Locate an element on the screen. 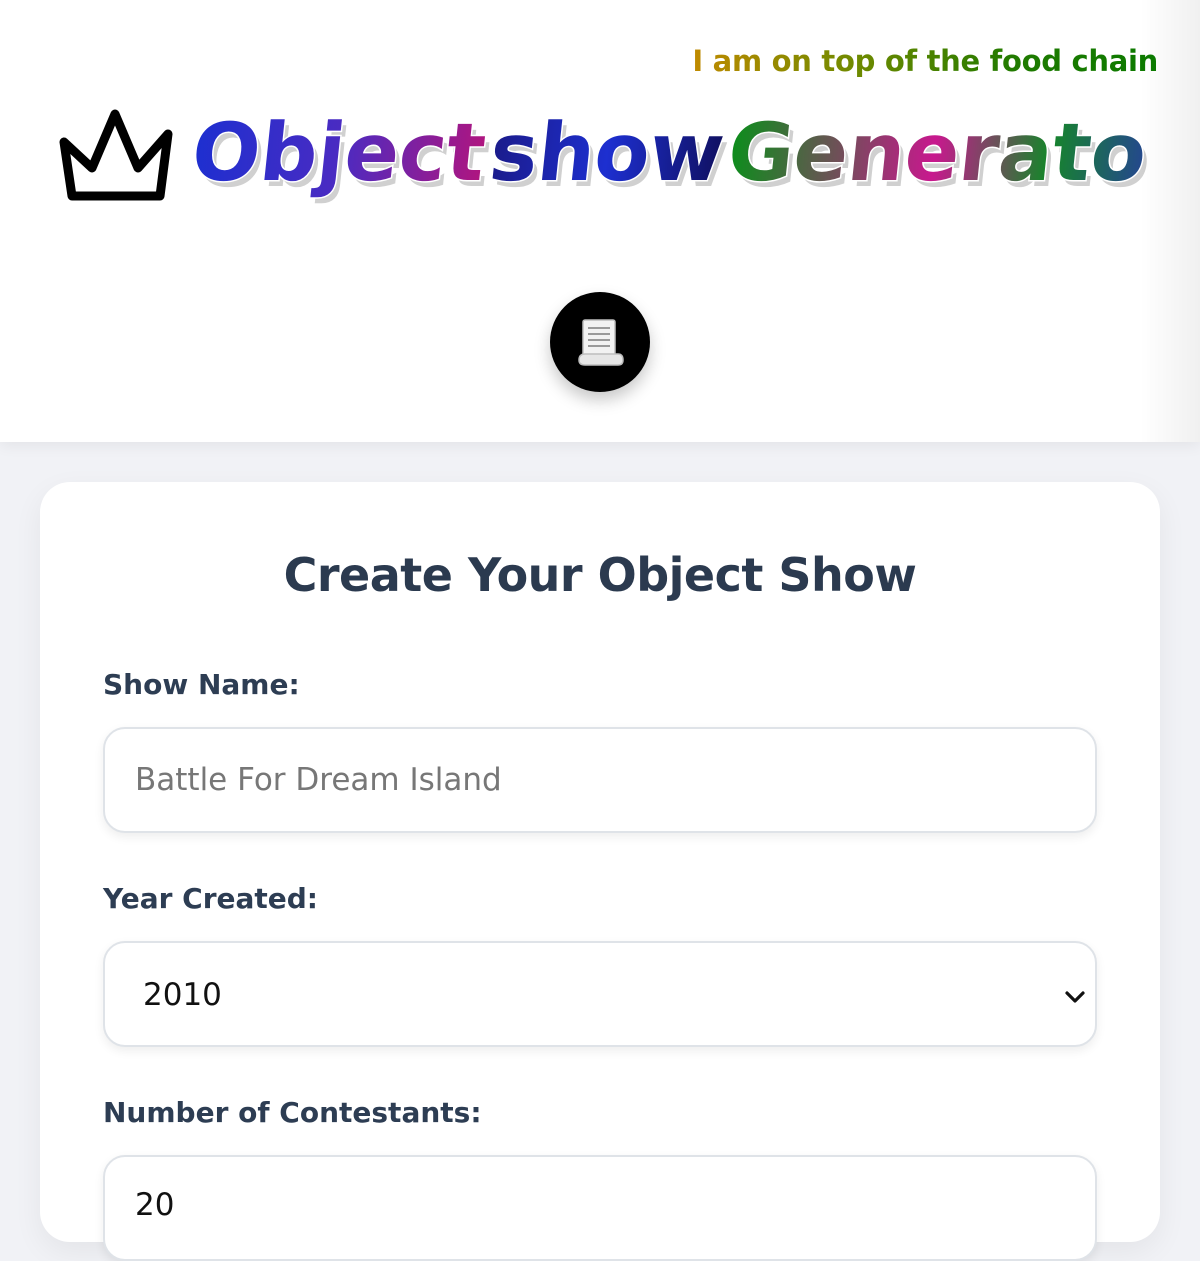 The image size is (1200, 1261). title-word-2: show is located at coordinates (607, 152).